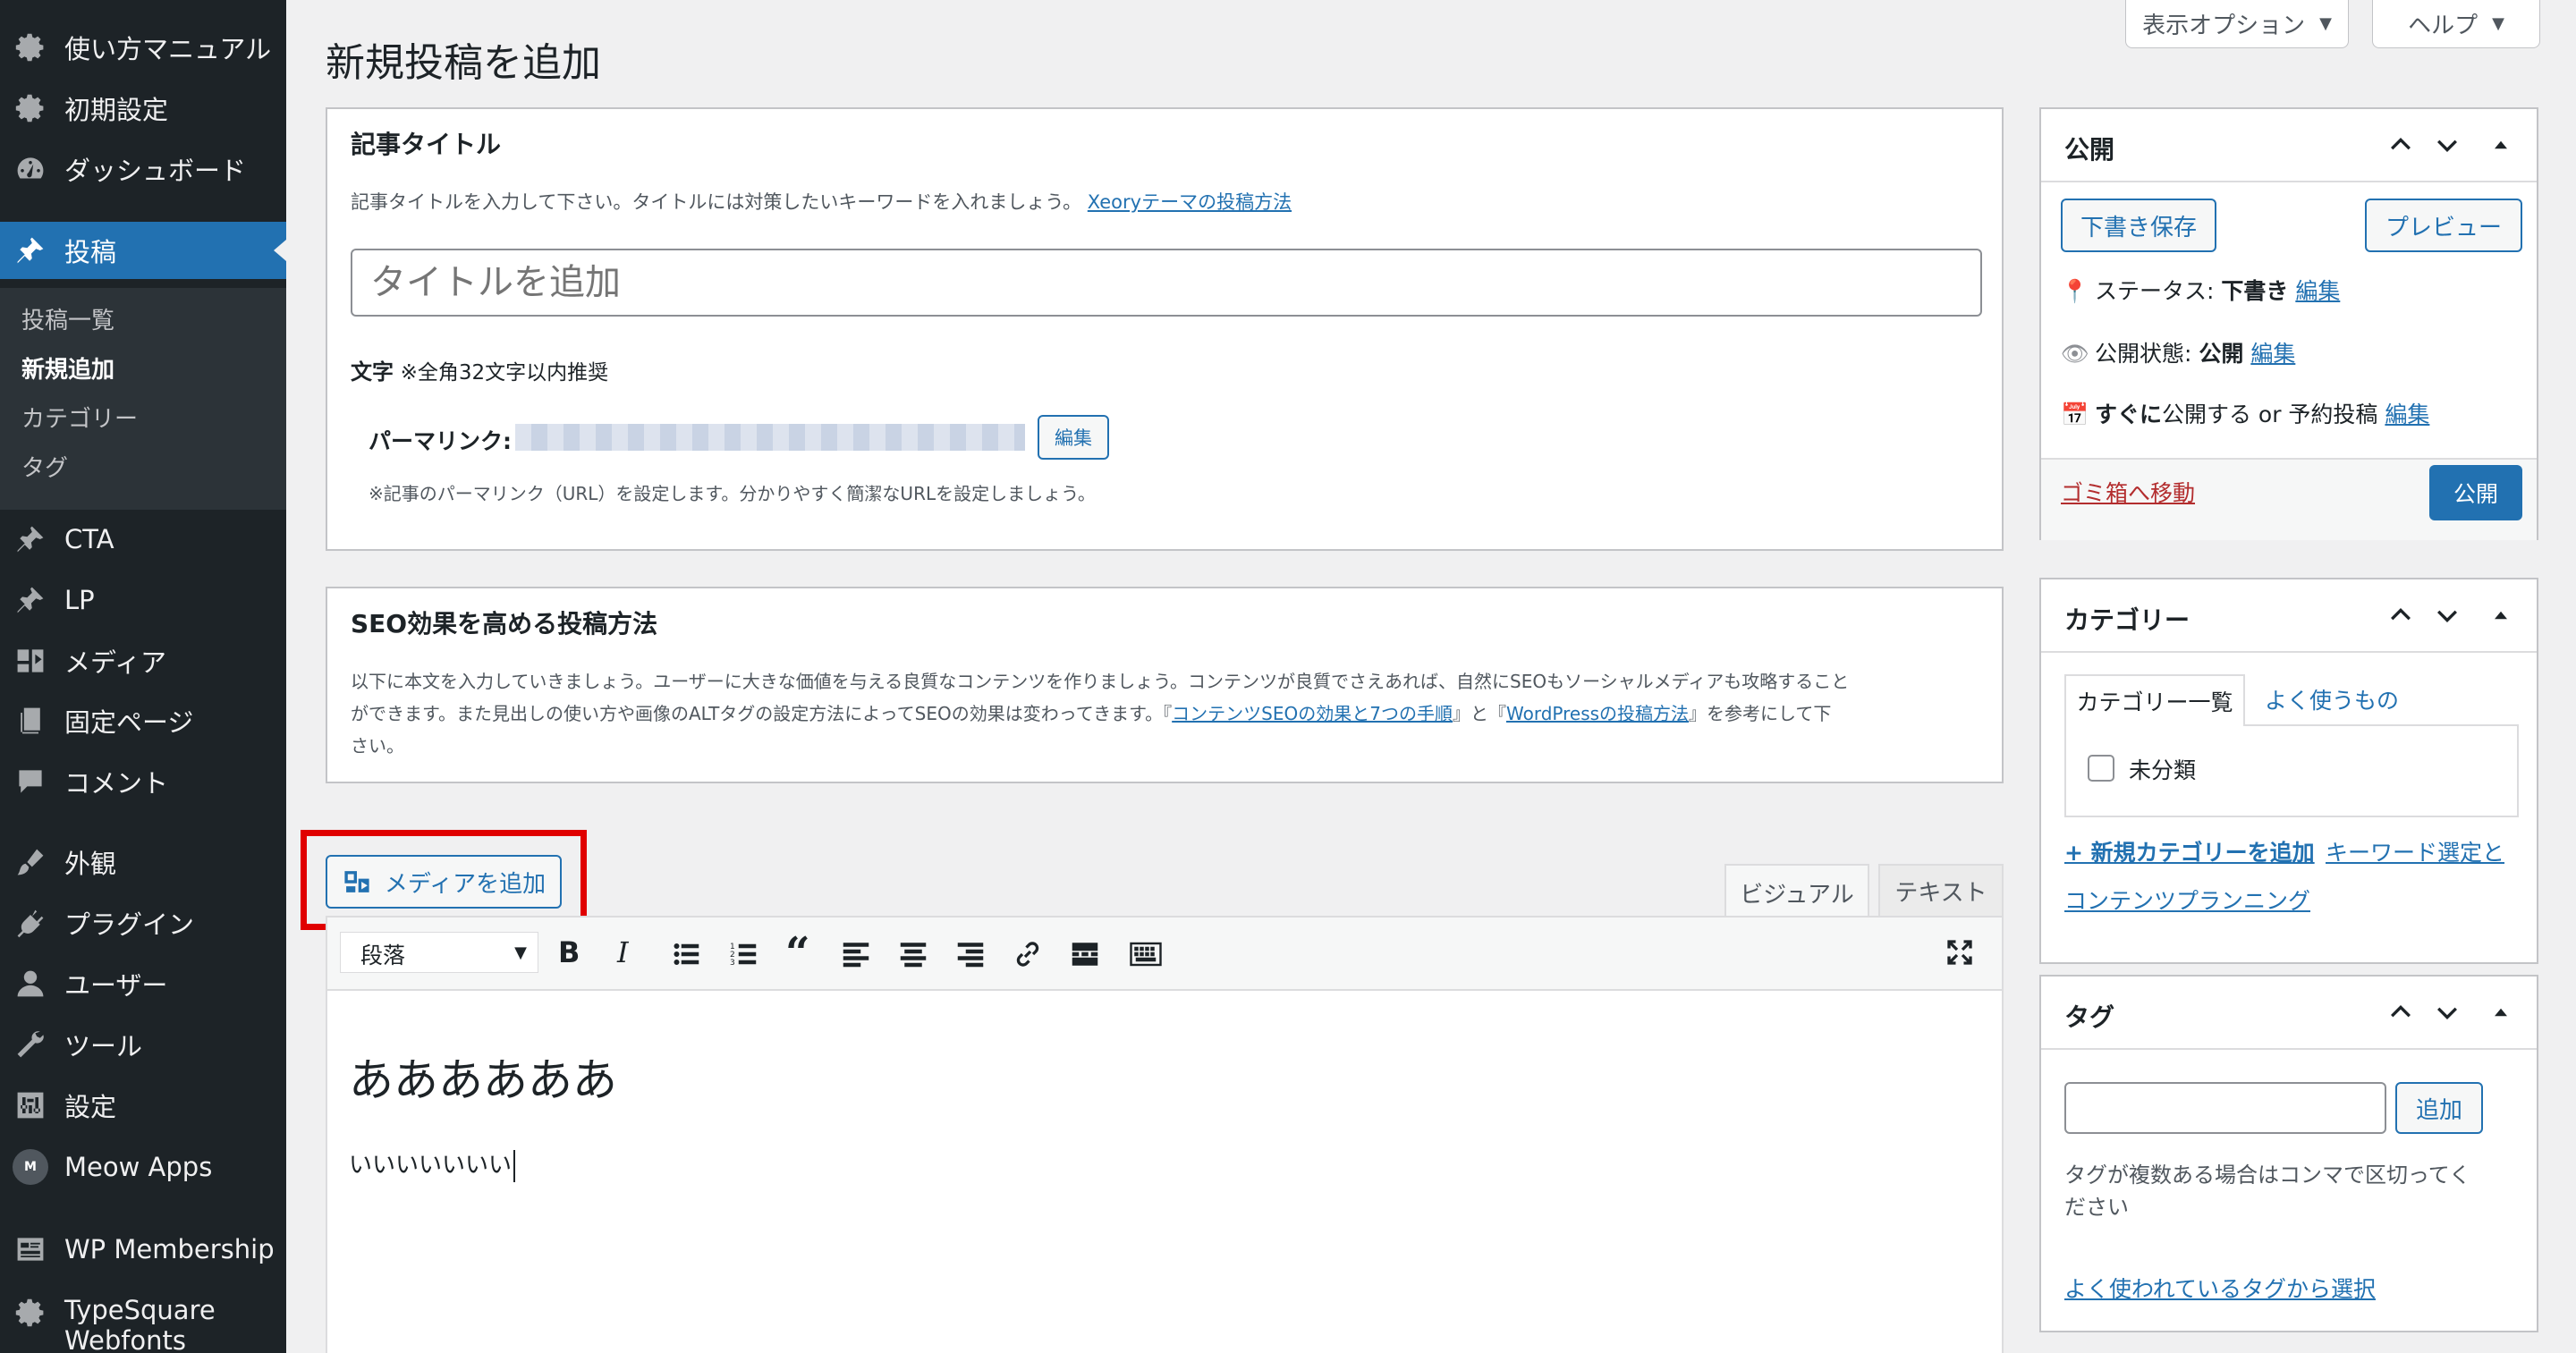  What do you see at coordinates (129, 722) in the screenshot?
I see `menu-label: 固定ページ` at bounding box center [129, 722].